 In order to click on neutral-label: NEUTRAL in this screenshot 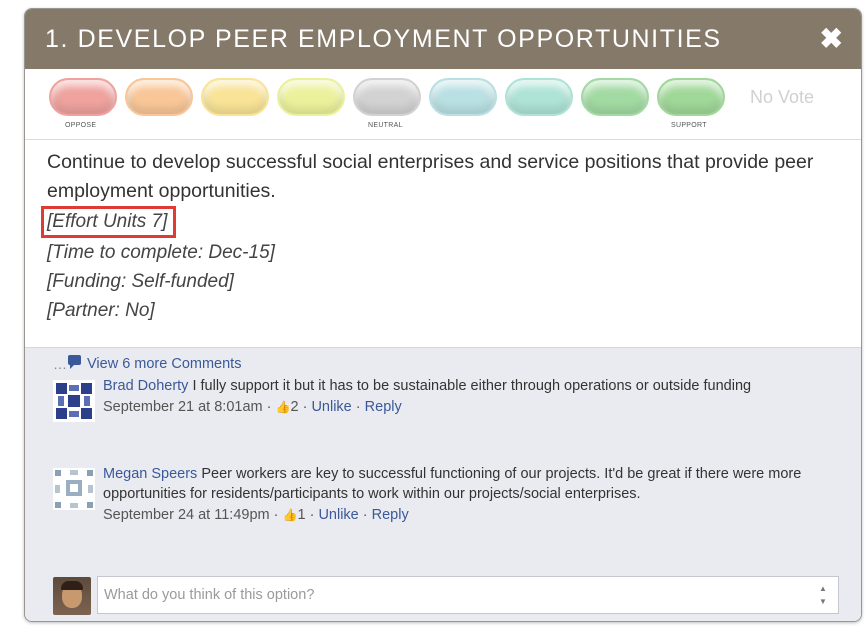, I will do `click(385, 125)`.